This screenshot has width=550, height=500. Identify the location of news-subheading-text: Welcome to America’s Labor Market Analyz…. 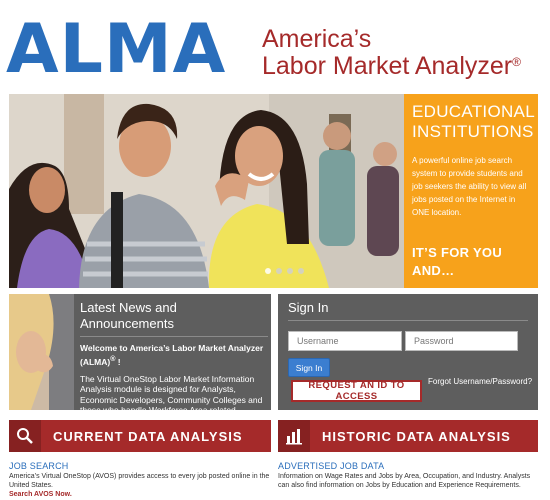
(172, 355).